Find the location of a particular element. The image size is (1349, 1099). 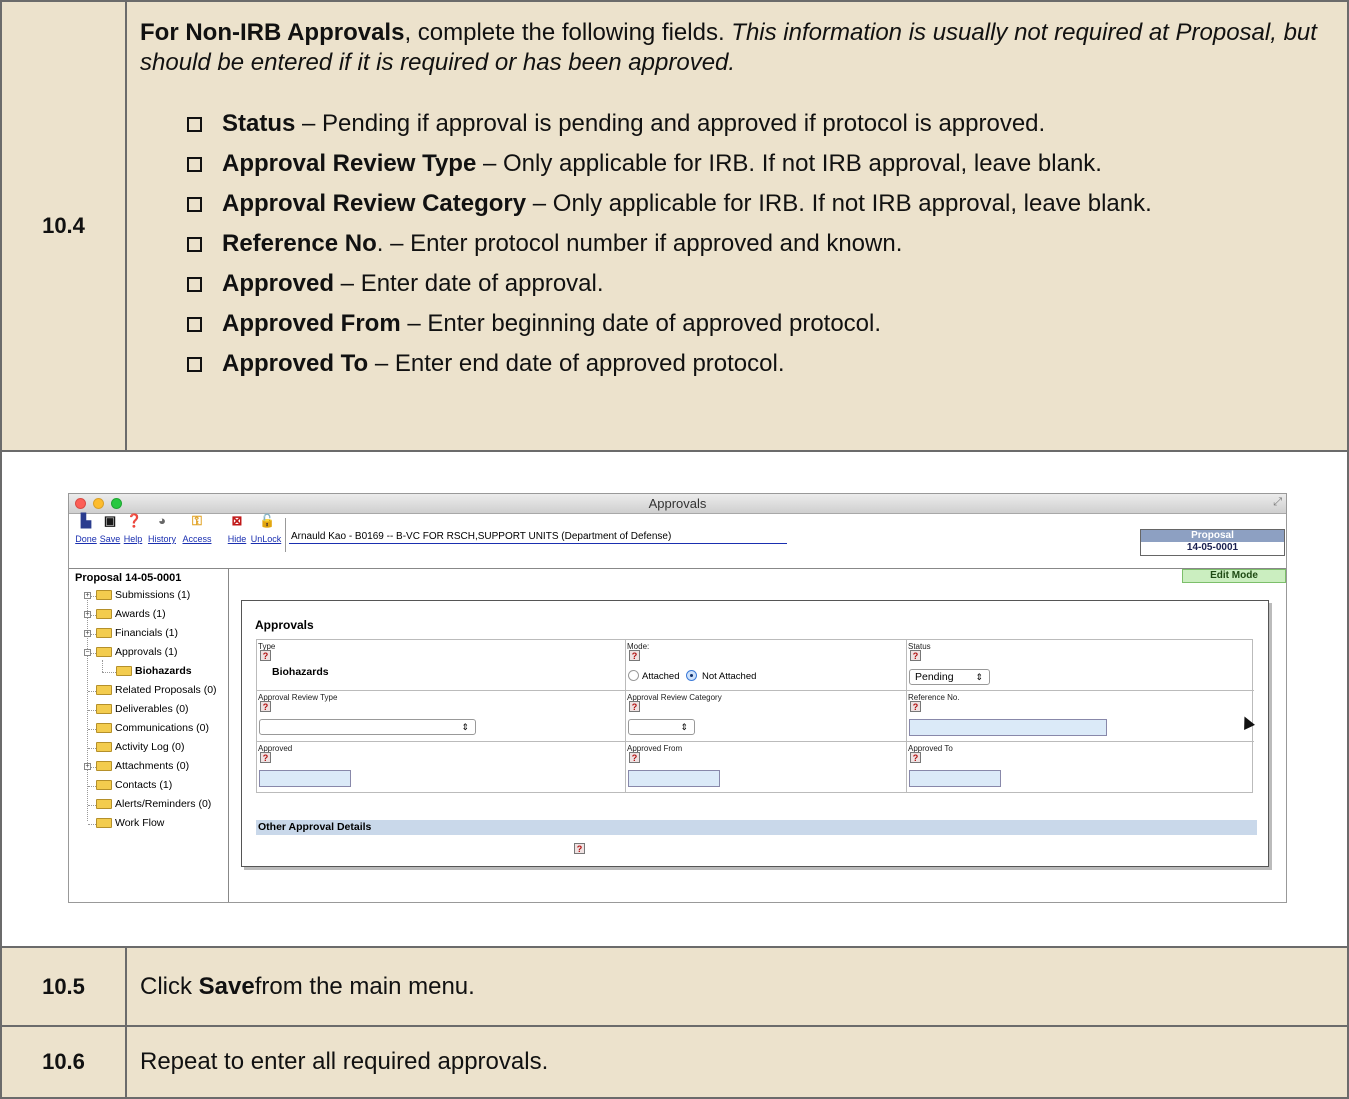

history-button: ◕ History is located at coordinates (162, 529).